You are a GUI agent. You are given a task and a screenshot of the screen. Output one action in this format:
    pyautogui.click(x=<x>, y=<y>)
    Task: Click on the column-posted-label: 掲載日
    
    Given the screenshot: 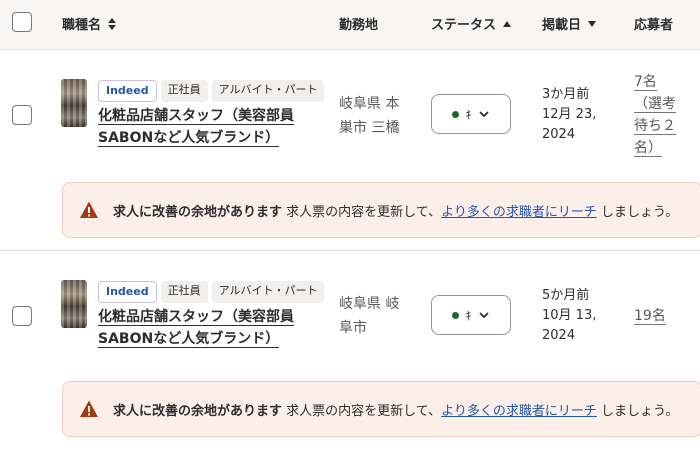 What is the action you would take?
    pyautogui.click(x=562, y=25)
    